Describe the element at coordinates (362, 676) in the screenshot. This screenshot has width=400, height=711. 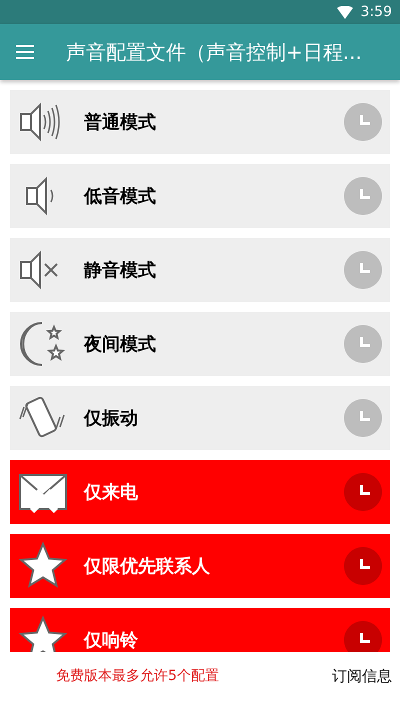
I see `subscription-link: 订阅信息` at that location.